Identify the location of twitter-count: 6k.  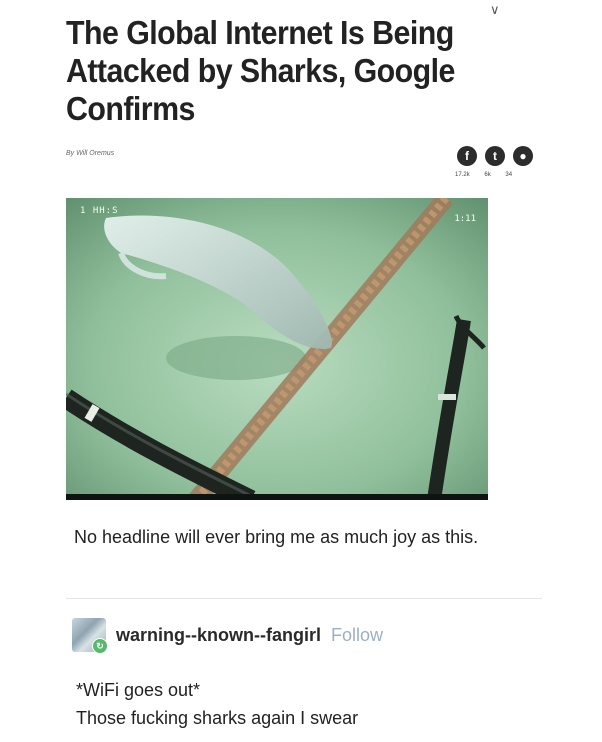
(487, 175).